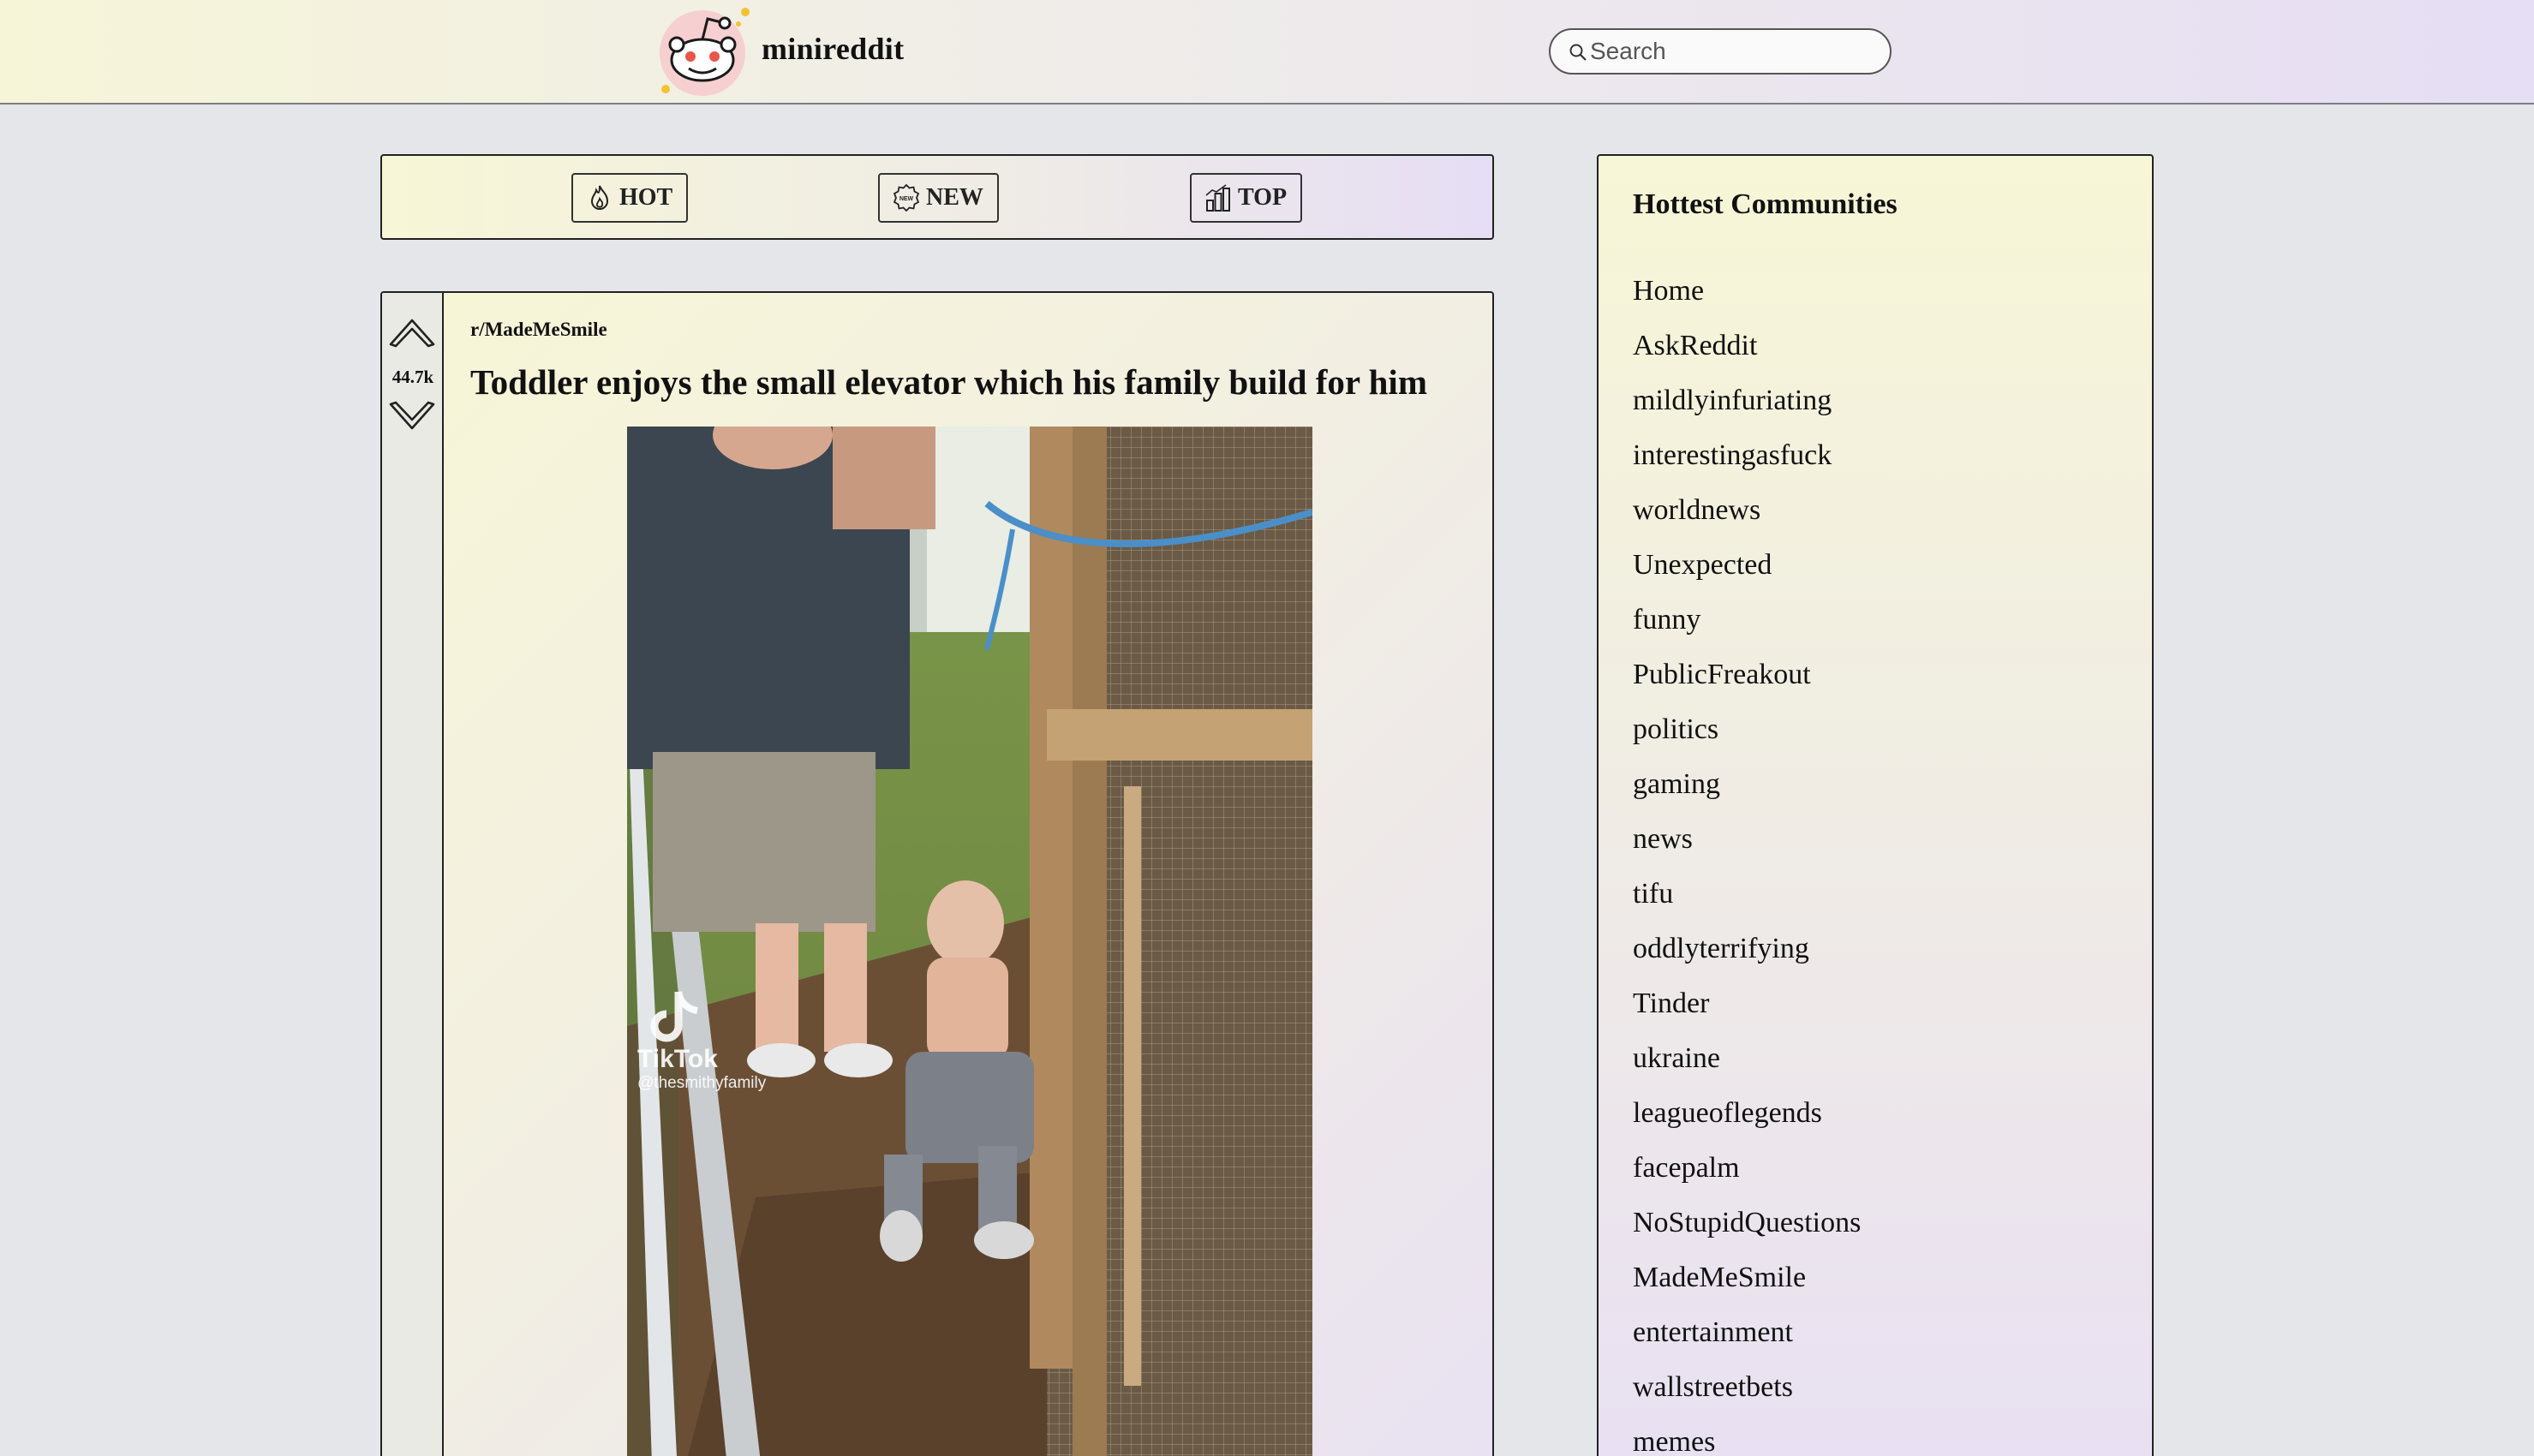 This screenshot has width=2534, height=1456. Describe the element at coordinates (1217, 198) in the screenshot. I see `bar-chart-icon` at that location.